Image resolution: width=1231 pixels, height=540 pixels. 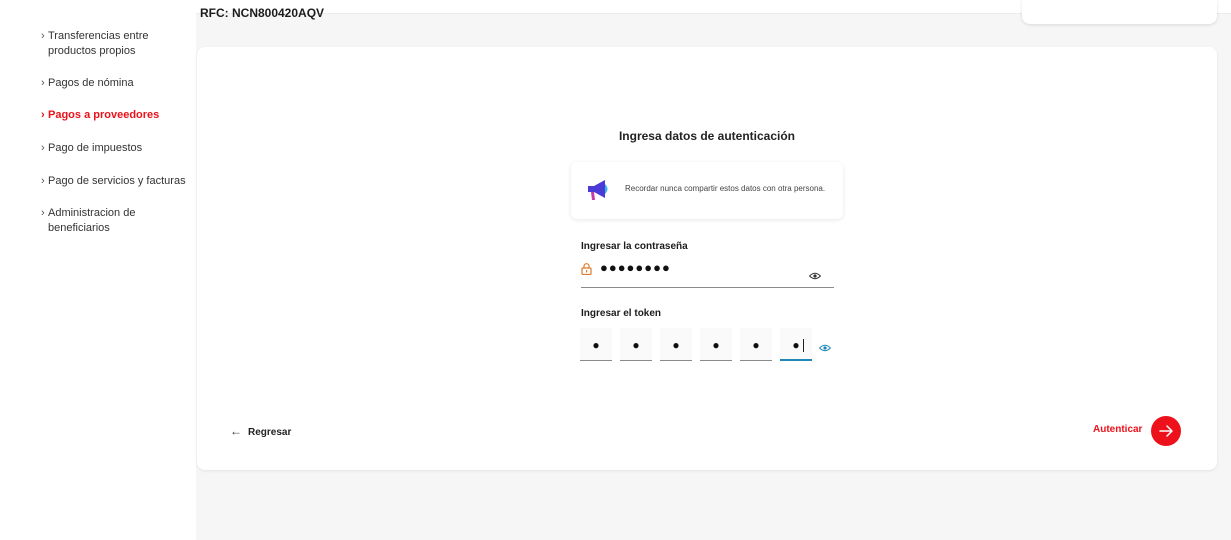 What do you see at coordinates (586, 271) in the screenshot?
I see `lock-icon` at bounding box center [586, 271].